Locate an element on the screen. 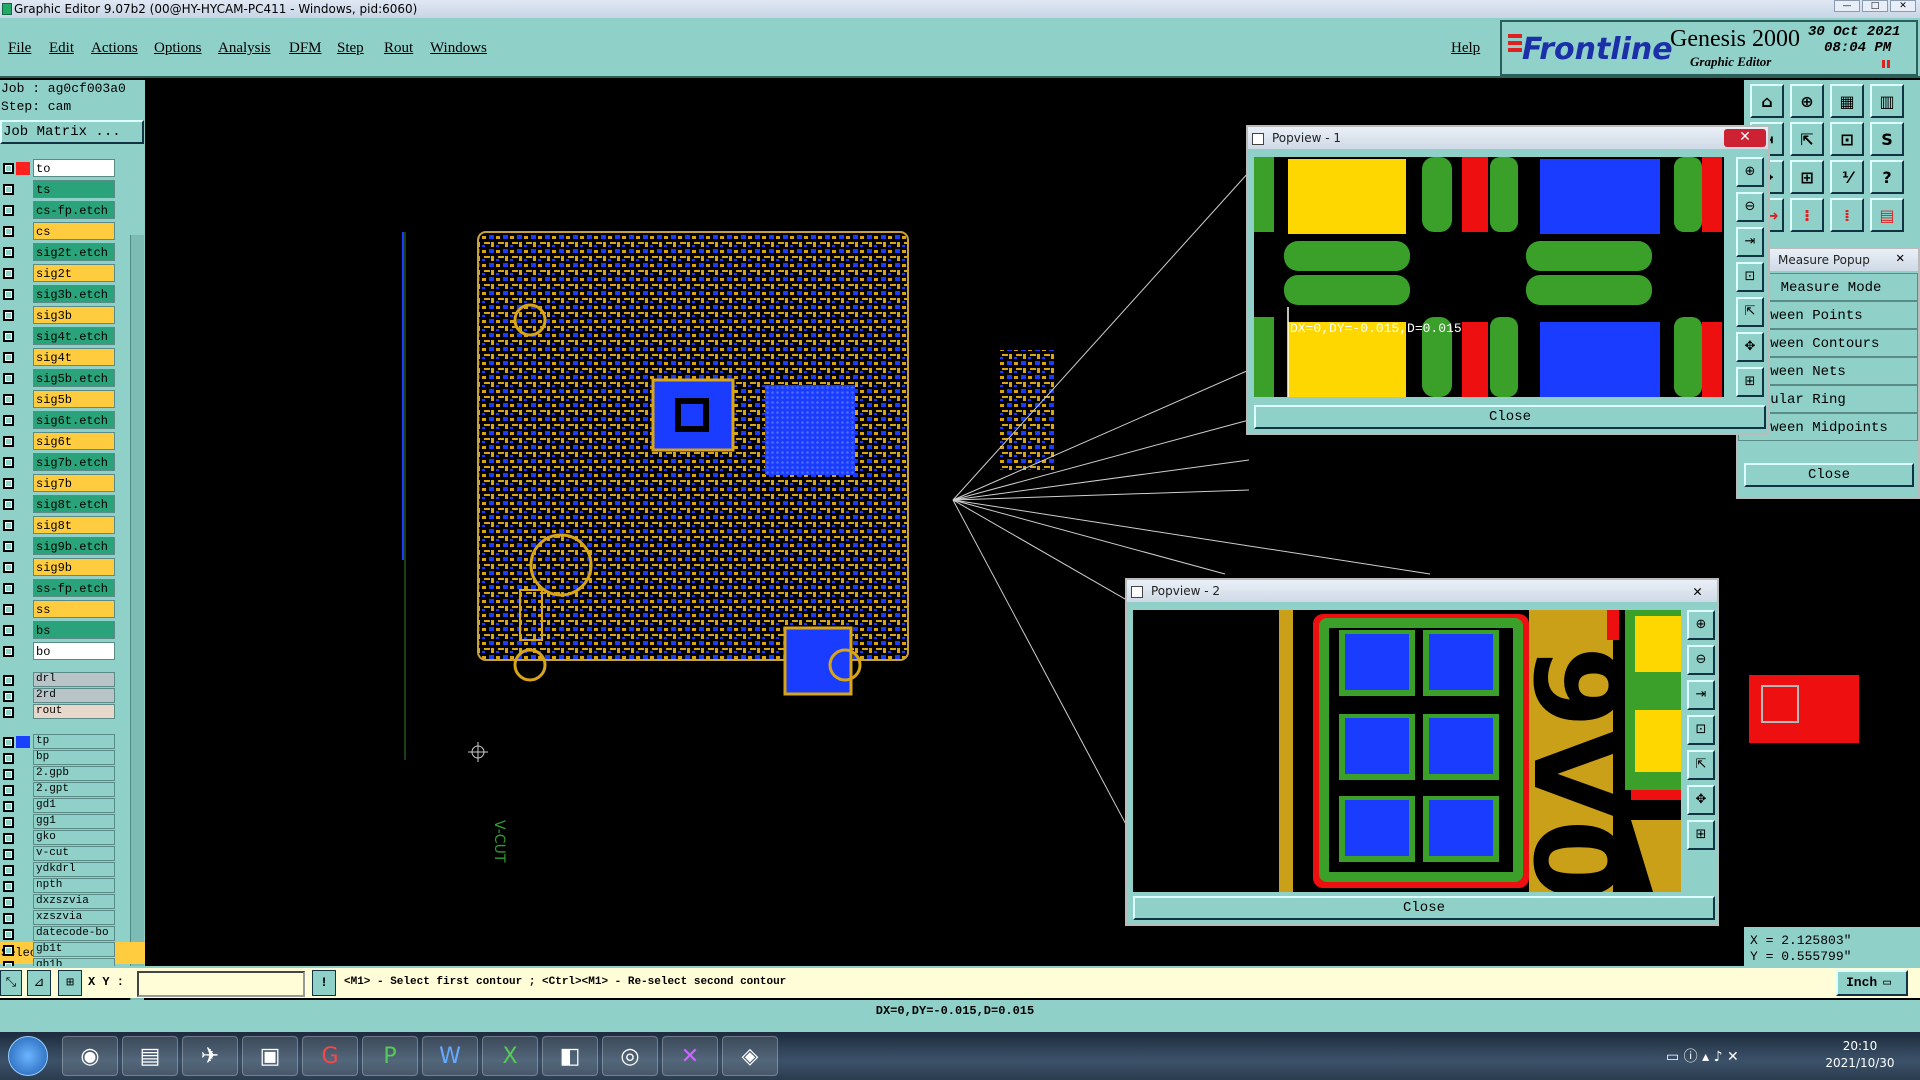  minimize-button: — is located at coordinates (1847, 6).